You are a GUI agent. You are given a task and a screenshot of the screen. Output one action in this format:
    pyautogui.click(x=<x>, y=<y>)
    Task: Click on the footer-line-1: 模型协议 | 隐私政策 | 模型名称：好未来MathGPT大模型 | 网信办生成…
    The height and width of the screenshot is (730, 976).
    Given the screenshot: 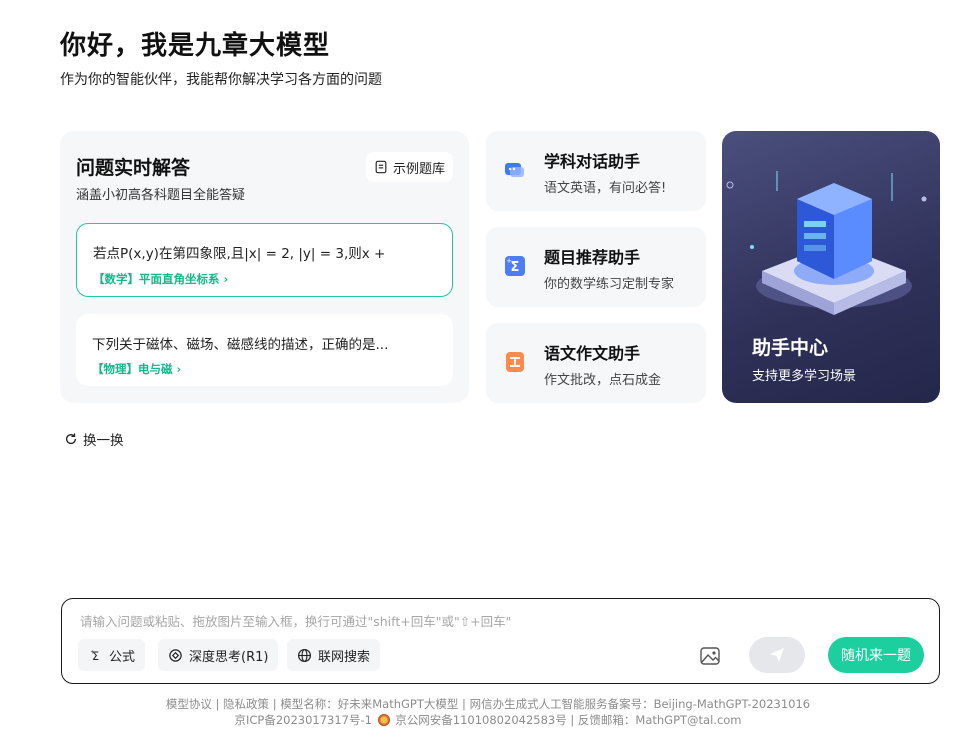 What is the action you would take?
    pyautogui.click(x=488, y=704)
    